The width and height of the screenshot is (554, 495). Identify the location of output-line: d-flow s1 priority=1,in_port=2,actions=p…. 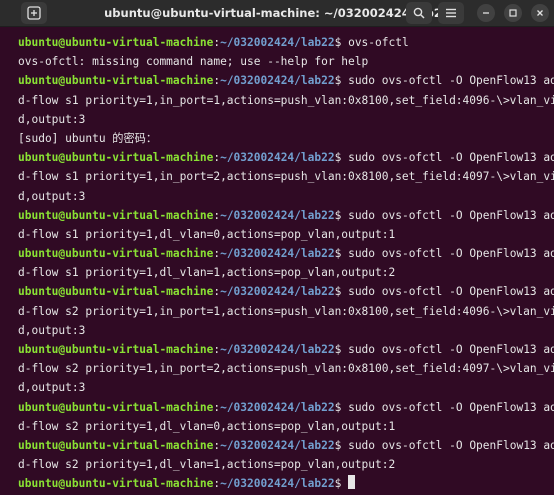
(286, 177).